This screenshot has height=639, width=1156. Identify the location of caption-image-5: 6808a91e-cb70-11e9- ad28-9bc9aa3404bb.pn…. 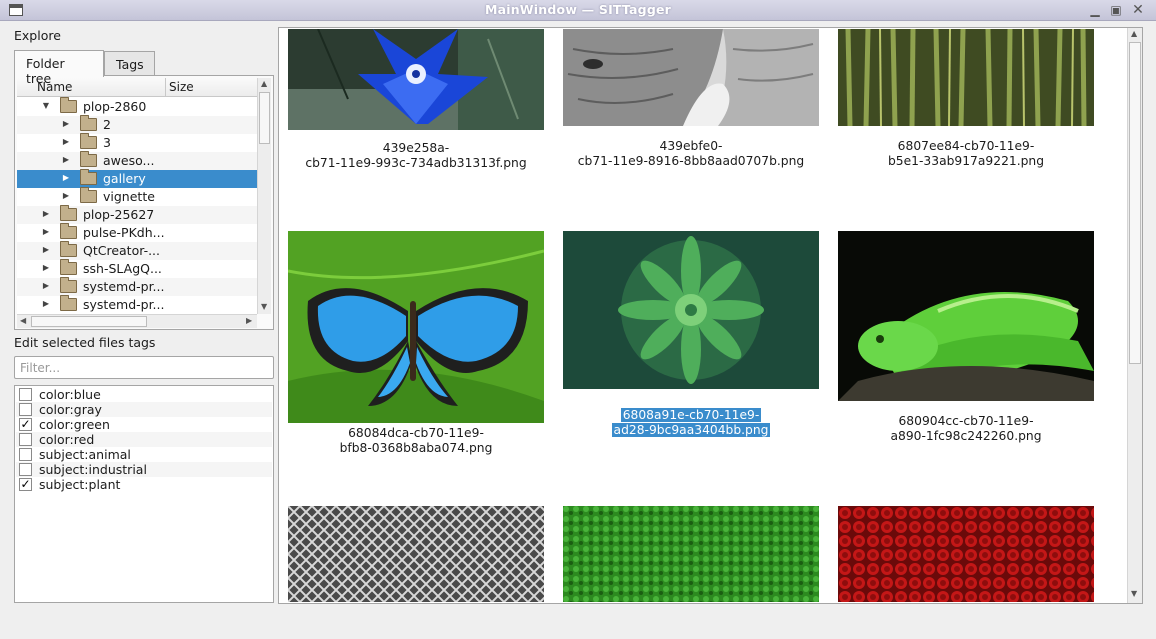
(691, 423).